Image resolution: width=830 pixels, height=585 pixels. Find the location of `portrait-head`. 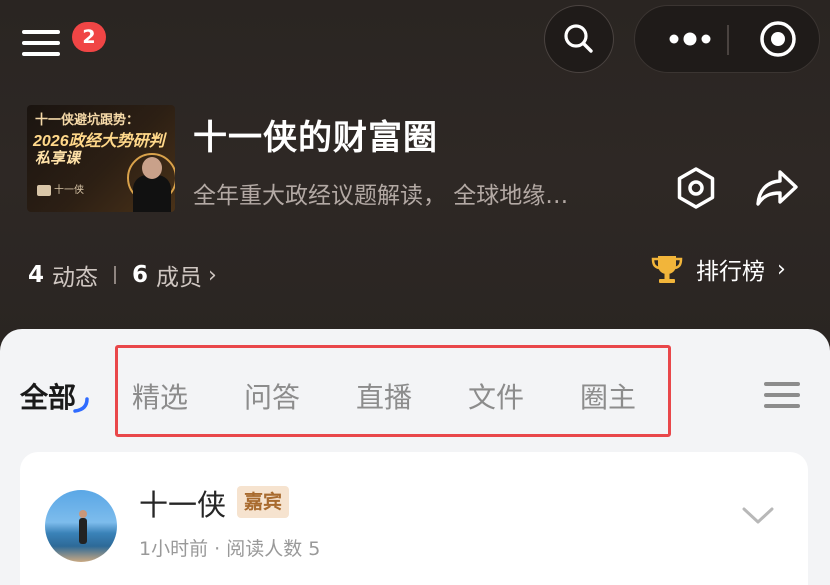

portrait-head is located at coordinates (152, 168).